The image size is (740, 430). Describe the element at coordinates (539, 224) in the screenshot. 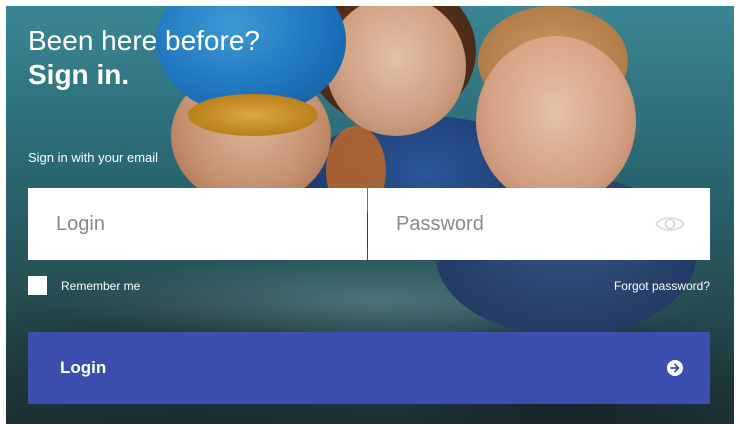

I see `password-field: Password` at that location.